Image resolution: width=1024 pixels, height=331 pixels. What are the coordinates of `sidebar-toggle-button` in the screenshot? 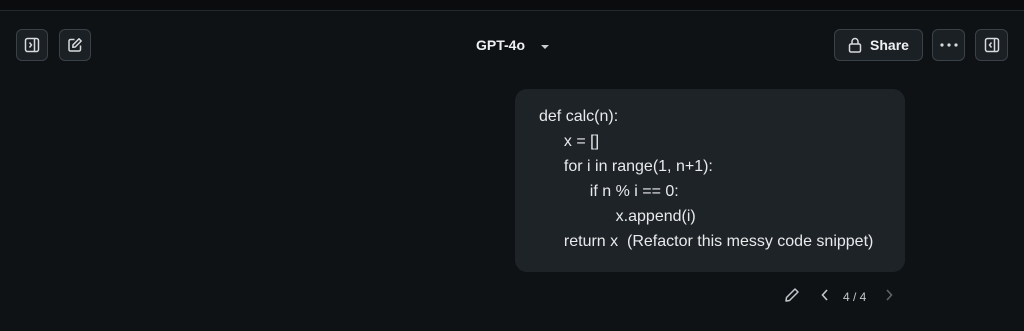 It's located at (32, 45).